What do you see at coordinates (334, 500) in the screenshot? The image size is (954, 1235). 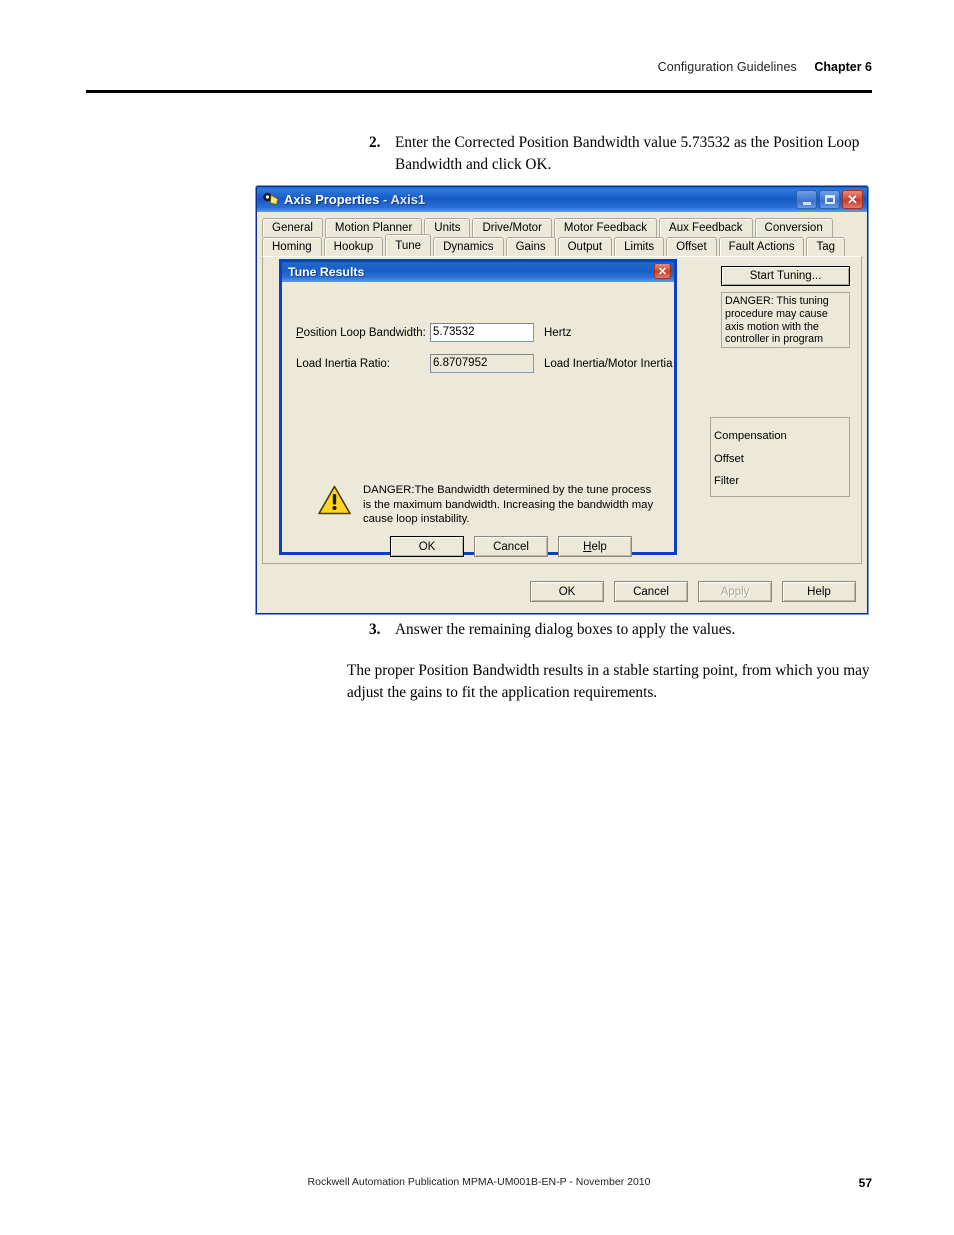 I see `warning-triangle-icon` at bounding box center [334, 500].